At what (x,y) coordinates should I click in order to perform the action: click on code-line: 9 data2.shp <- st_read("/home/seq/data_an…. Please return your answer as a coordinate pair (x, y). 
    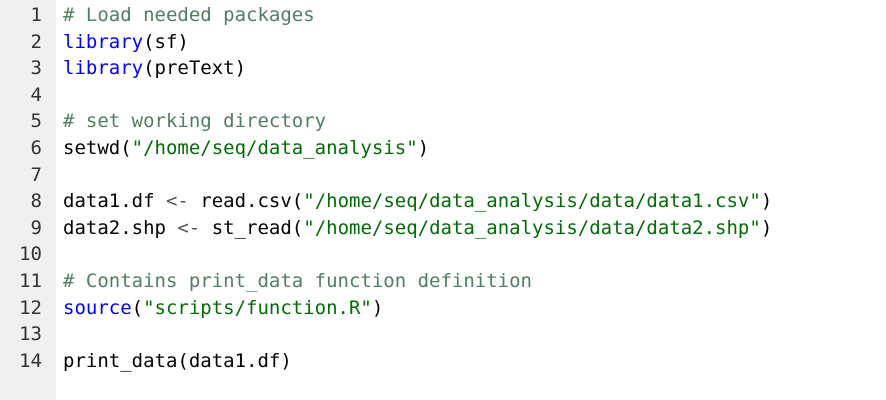
    Looking at the image, I should click on (443, 228).